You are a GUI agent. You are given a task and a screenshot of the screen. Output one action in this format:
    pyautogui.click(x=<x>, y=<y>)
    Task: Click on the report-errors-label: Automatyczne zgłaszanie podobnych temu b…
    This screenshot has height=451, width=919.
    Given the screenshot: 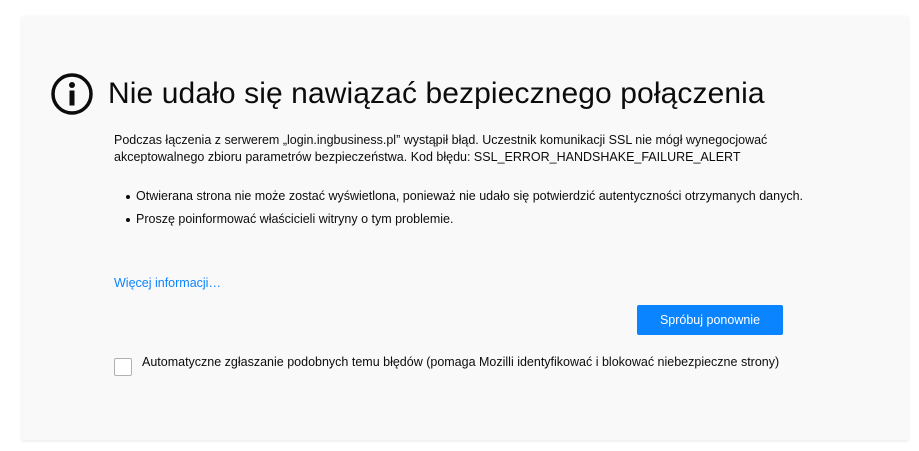 What is the action you would take?
    pyautogui.click(x=460, y=362)
    